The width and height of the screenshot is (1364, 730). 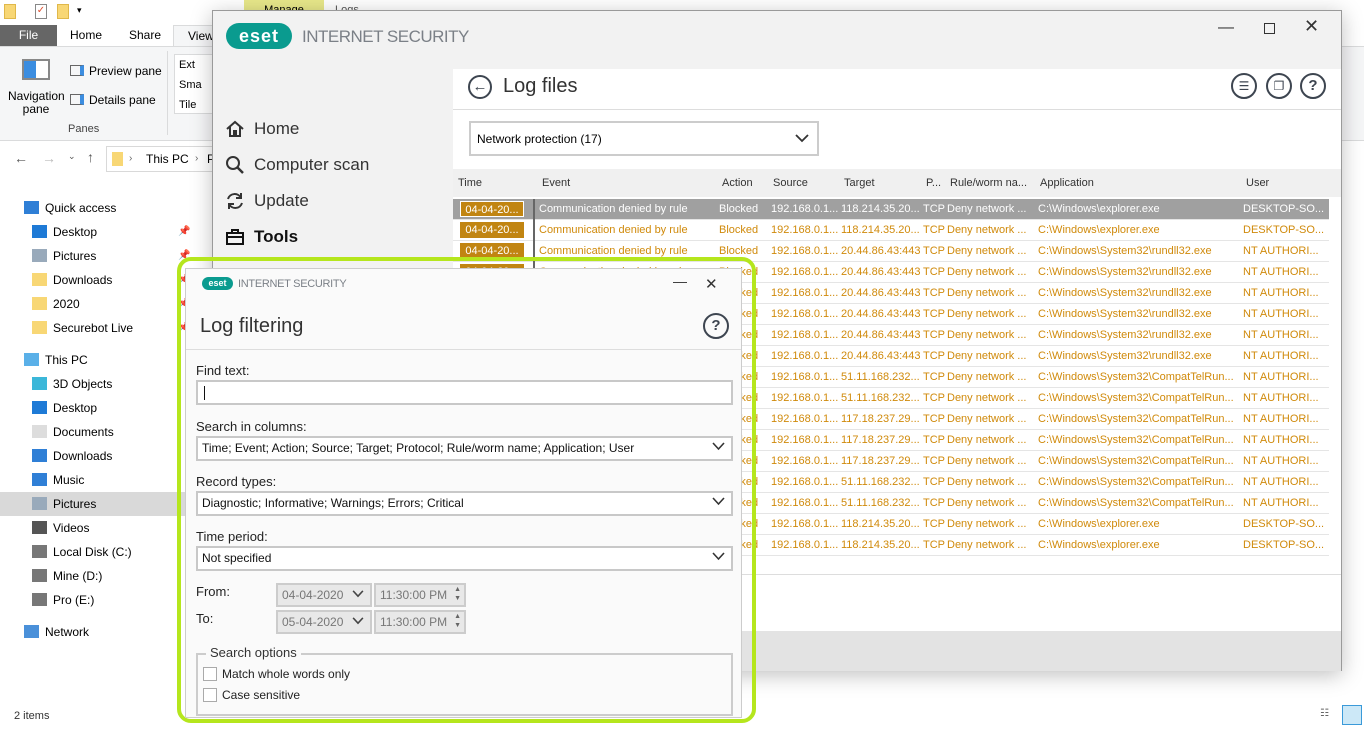 I want to click on col-target: Target, so click(x=859, y=183).